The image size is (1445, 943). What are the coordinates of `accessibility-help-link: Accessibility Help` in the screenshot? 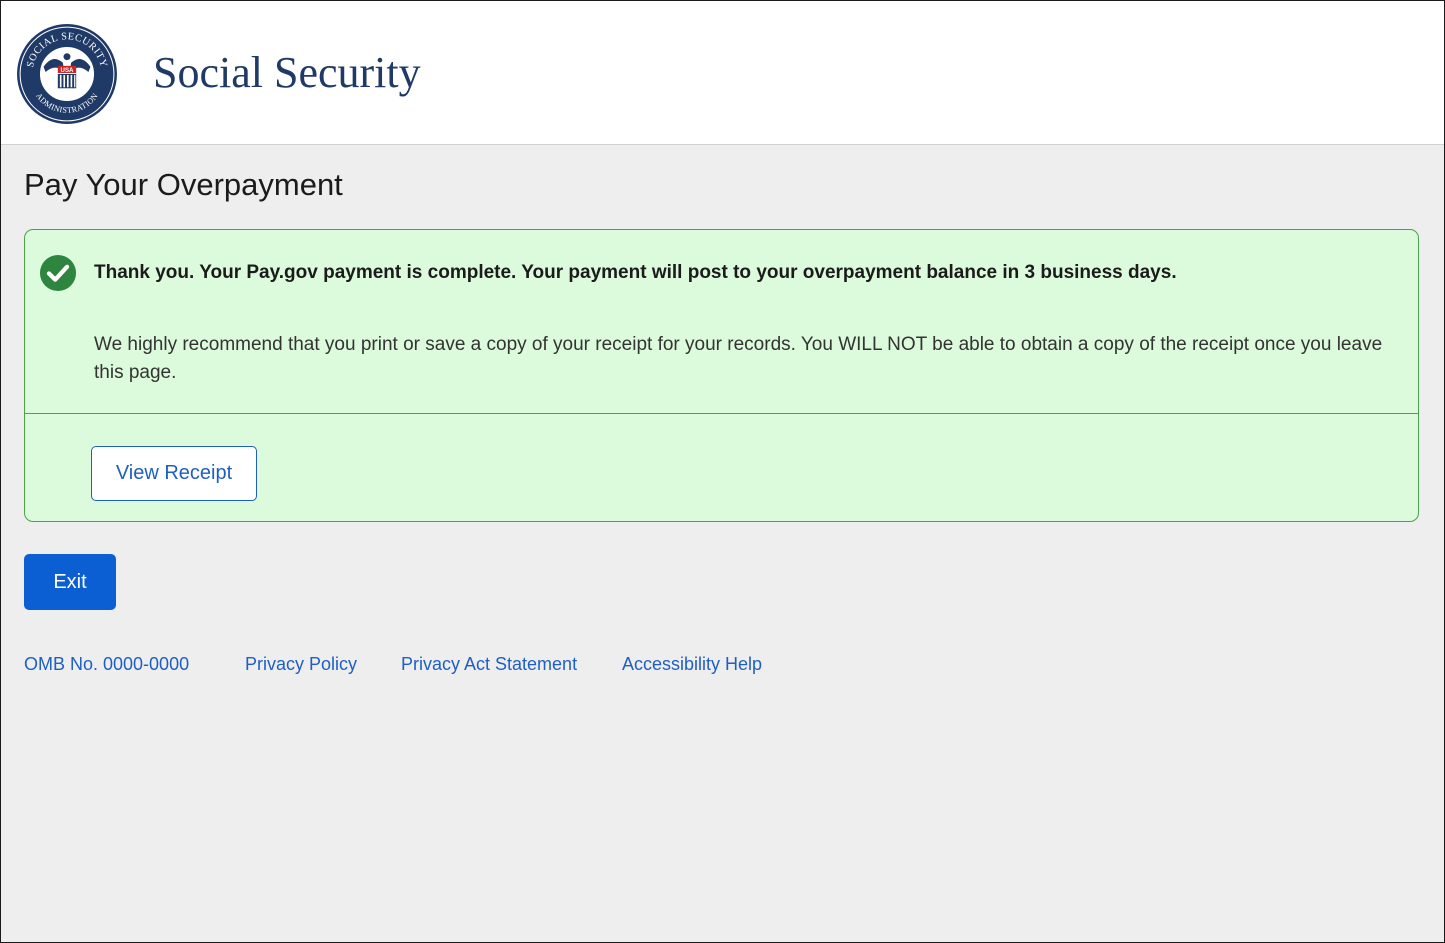 It's located at (692, 664).